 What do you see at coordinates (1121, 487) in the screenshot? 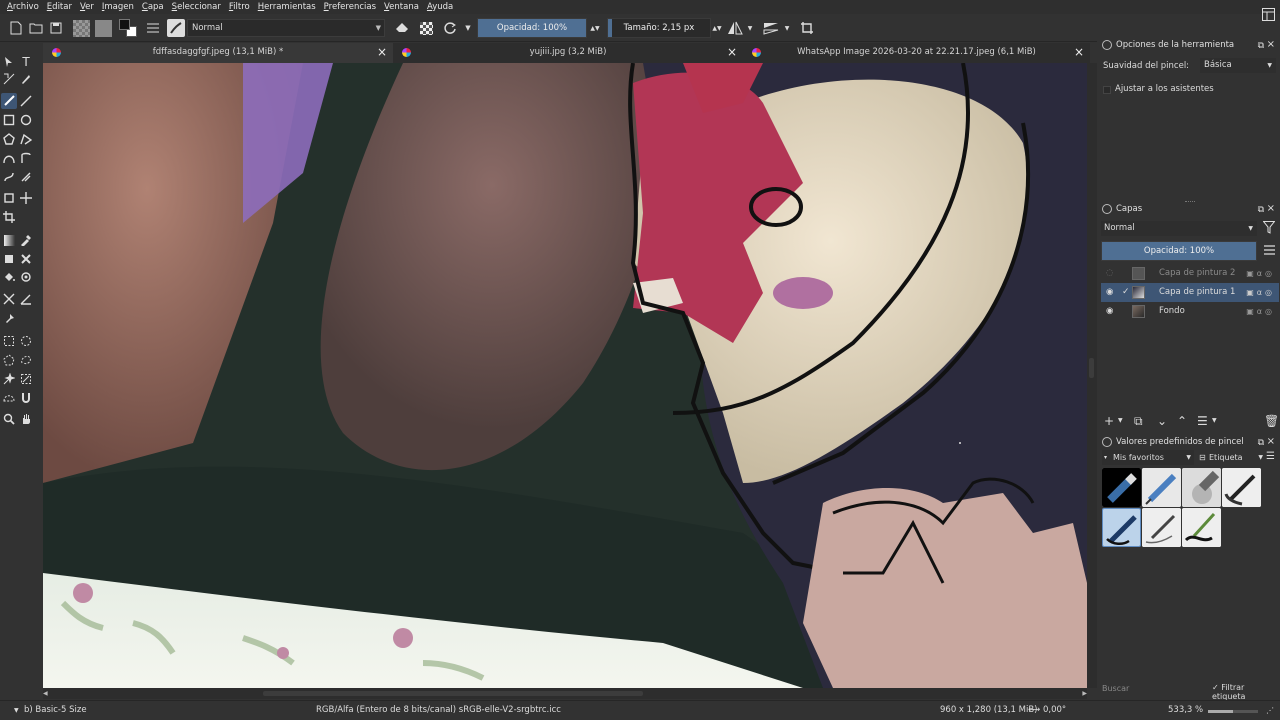
I see `preset-eraser` at bounding box center [1121, 487].